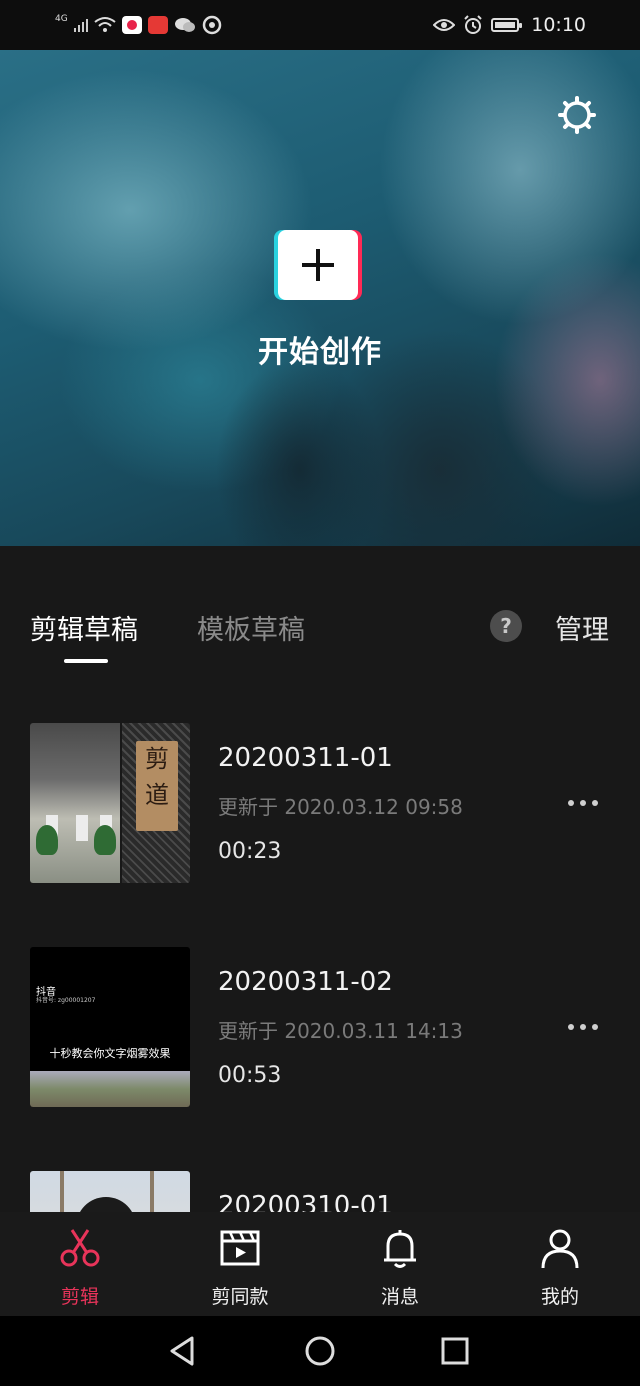 Image resolution: width=640 pixels, height=1386 pixels. I want to click on wifi-icon, so click(105, 24).